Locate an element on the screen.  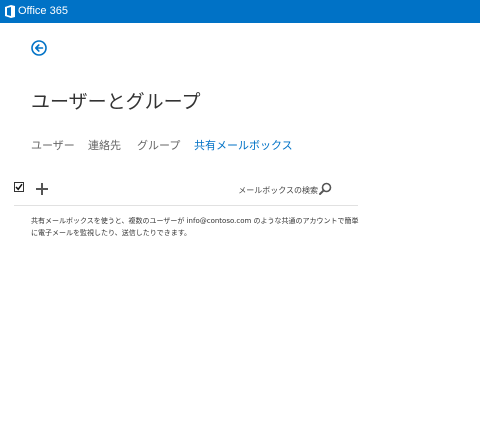
office-logo-icon is located at coordinates (10, 11).